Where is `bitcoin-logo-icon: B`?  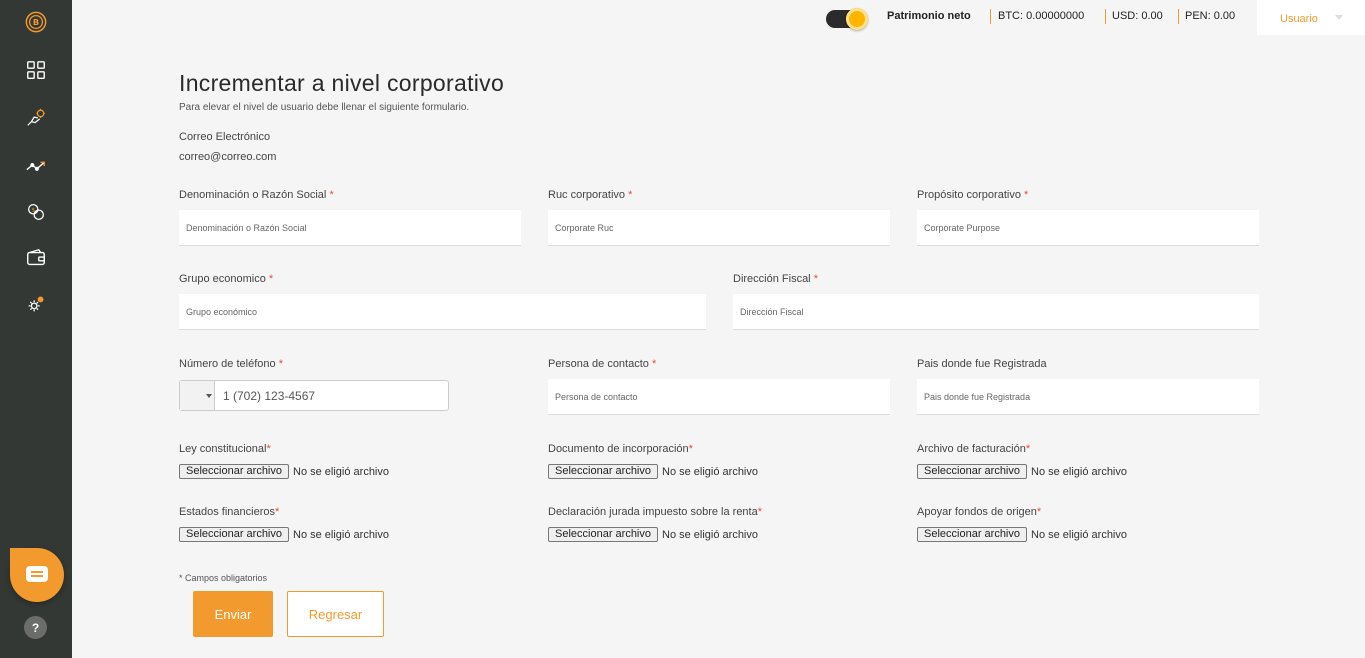 bitcoin-logo-icon: B is located at coordinates (36, 22).